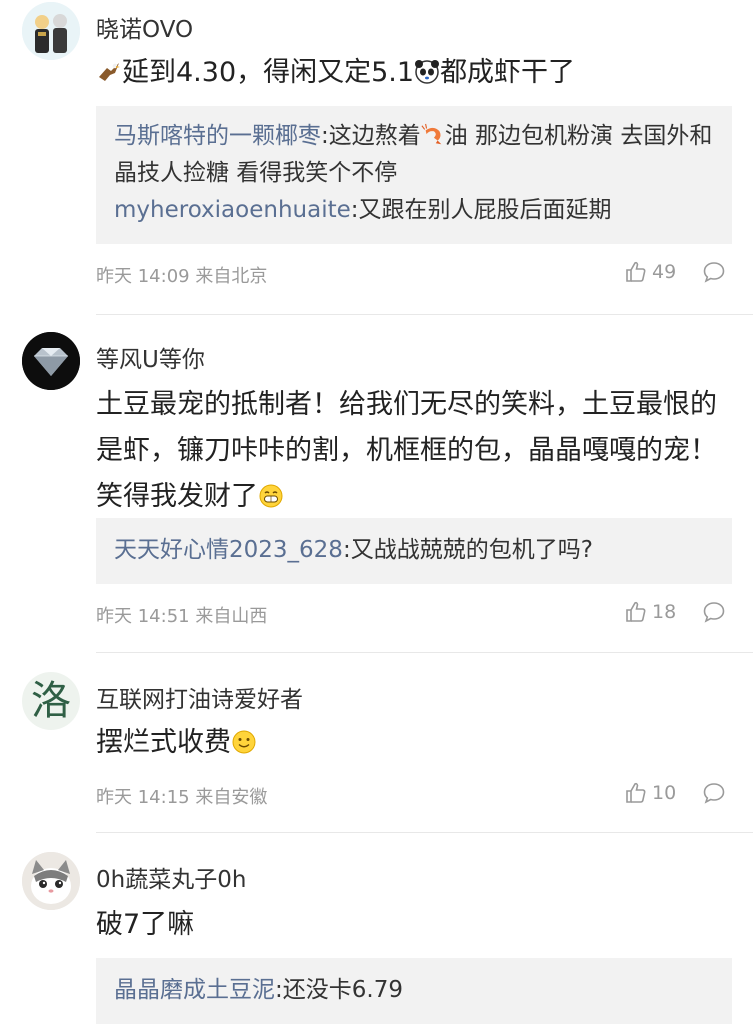 The image size is (753, 1024). I want to click on comment-text-main: 摆烂式收费, so click(163, 742).